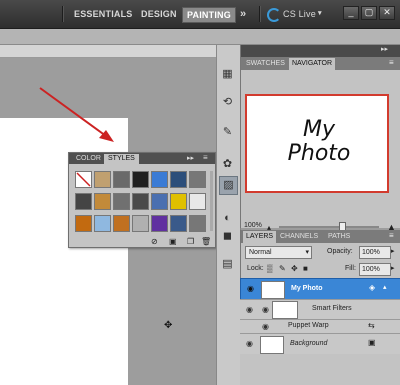 The width and height of the screenshot is (400, 385). Describe the element at coordinates (320, 369) in the screenshot. I see `layers-panel-empty-area` at that location.